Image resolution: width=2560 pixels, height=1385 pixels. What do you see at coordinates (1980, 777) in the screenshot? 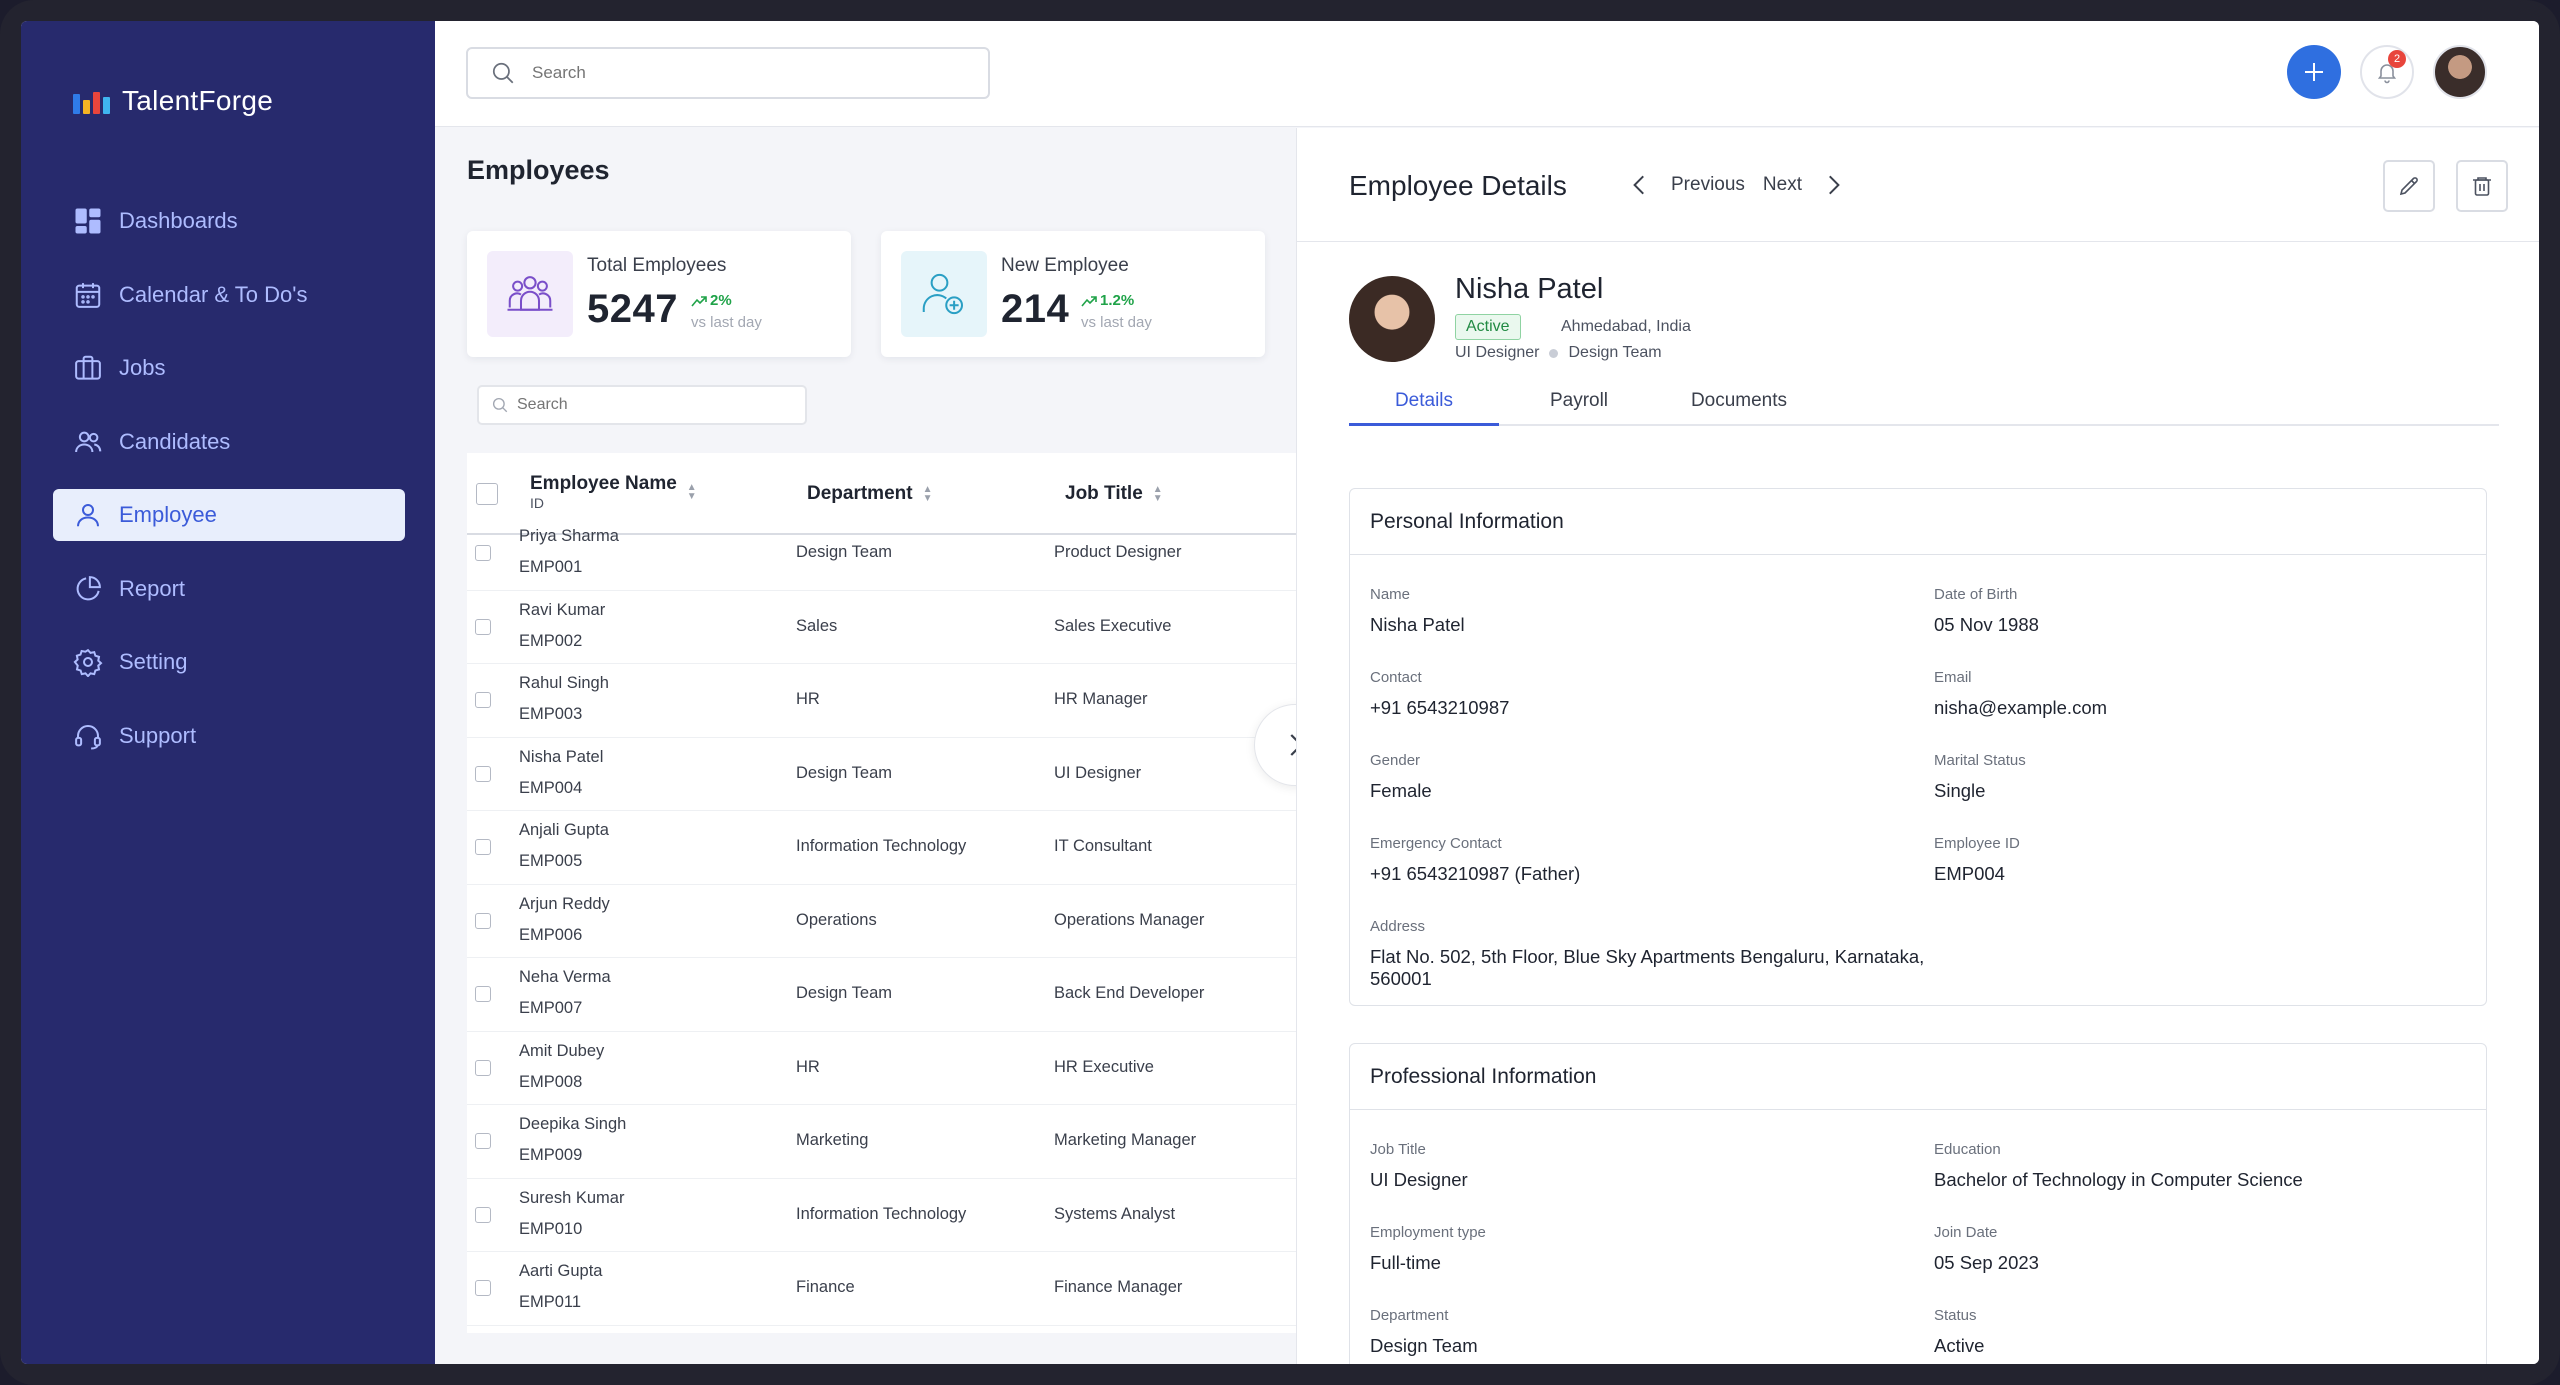
I see `info-field-marital-status: Marital Status Single` at bounding box center [1980, 777].